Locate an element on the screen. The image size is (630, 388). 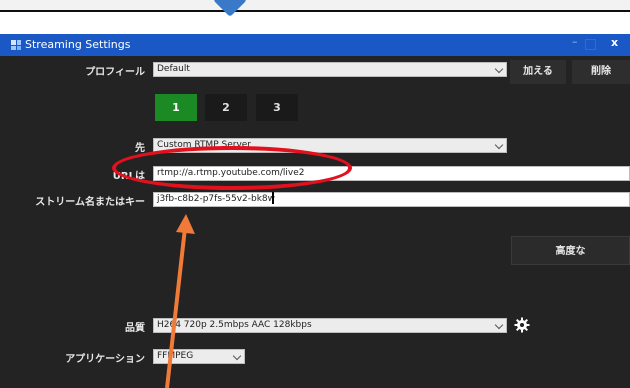
add-profile-button: 加える is located at coordinates (538, 72).